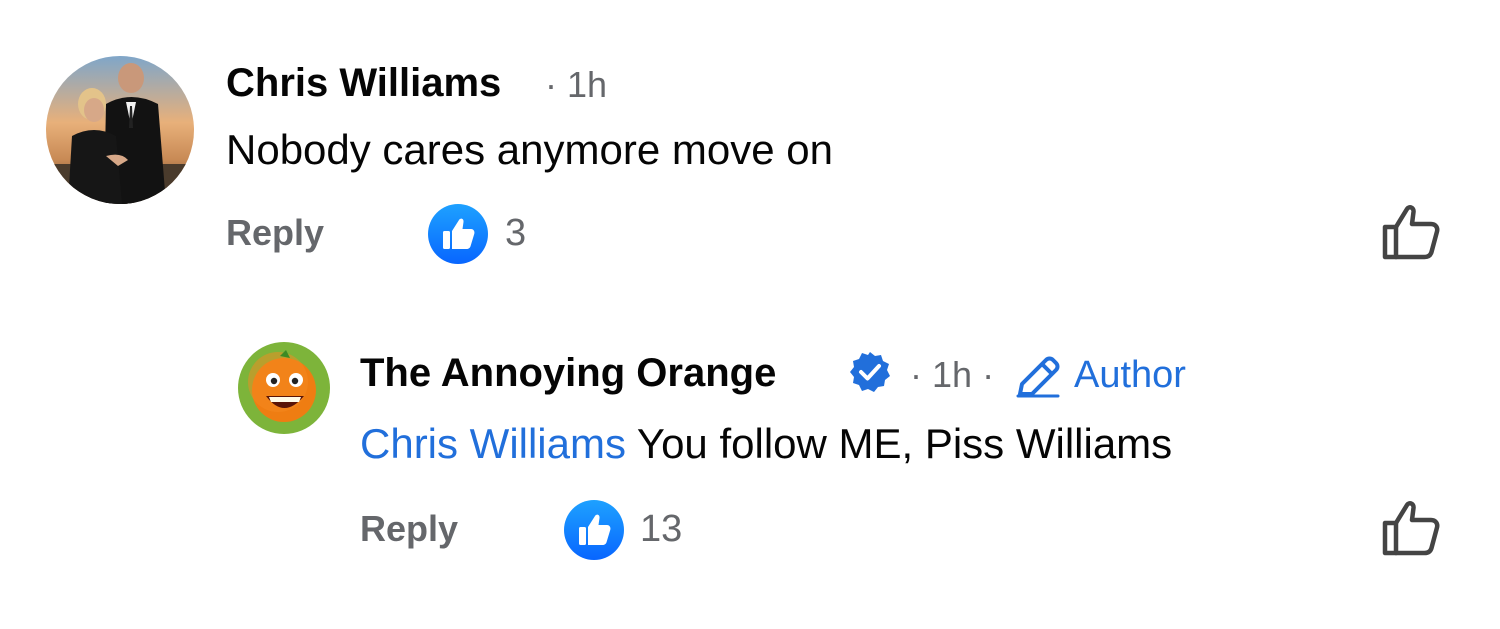 The height and width of the screenshot is (629, 1500). Describe the element at coordinates (870, 372) in the screenshot. I see `verified-badge-icon` at that location.